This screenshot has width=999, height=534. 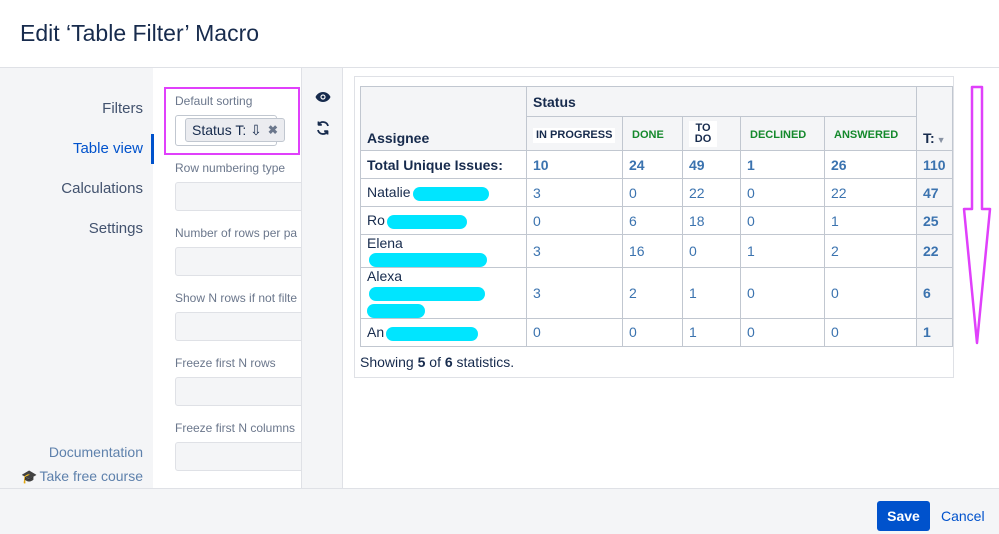 I want to click on showing-statistics: Showing 5 of 6 statistics., so click(x=437, y=362).